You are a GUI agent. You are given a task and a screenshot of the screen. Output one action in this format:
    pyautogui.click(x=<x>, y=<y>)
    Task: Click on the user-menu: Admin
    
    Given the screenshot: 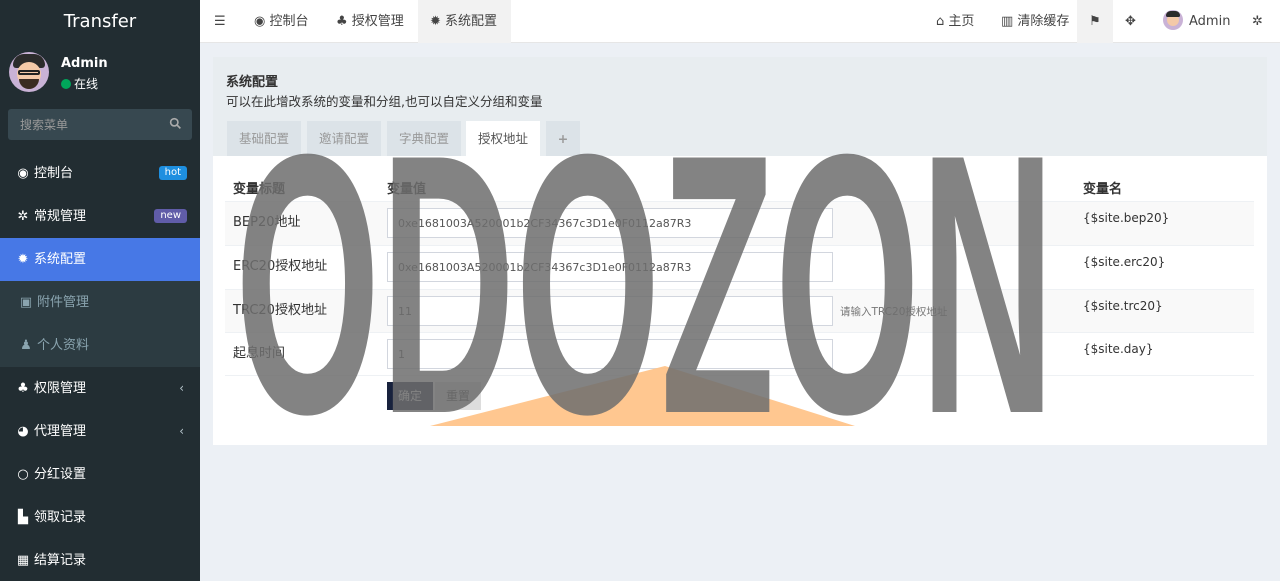 What is the action you would take?
    pyautogui.click(x=1196, y=21)
    